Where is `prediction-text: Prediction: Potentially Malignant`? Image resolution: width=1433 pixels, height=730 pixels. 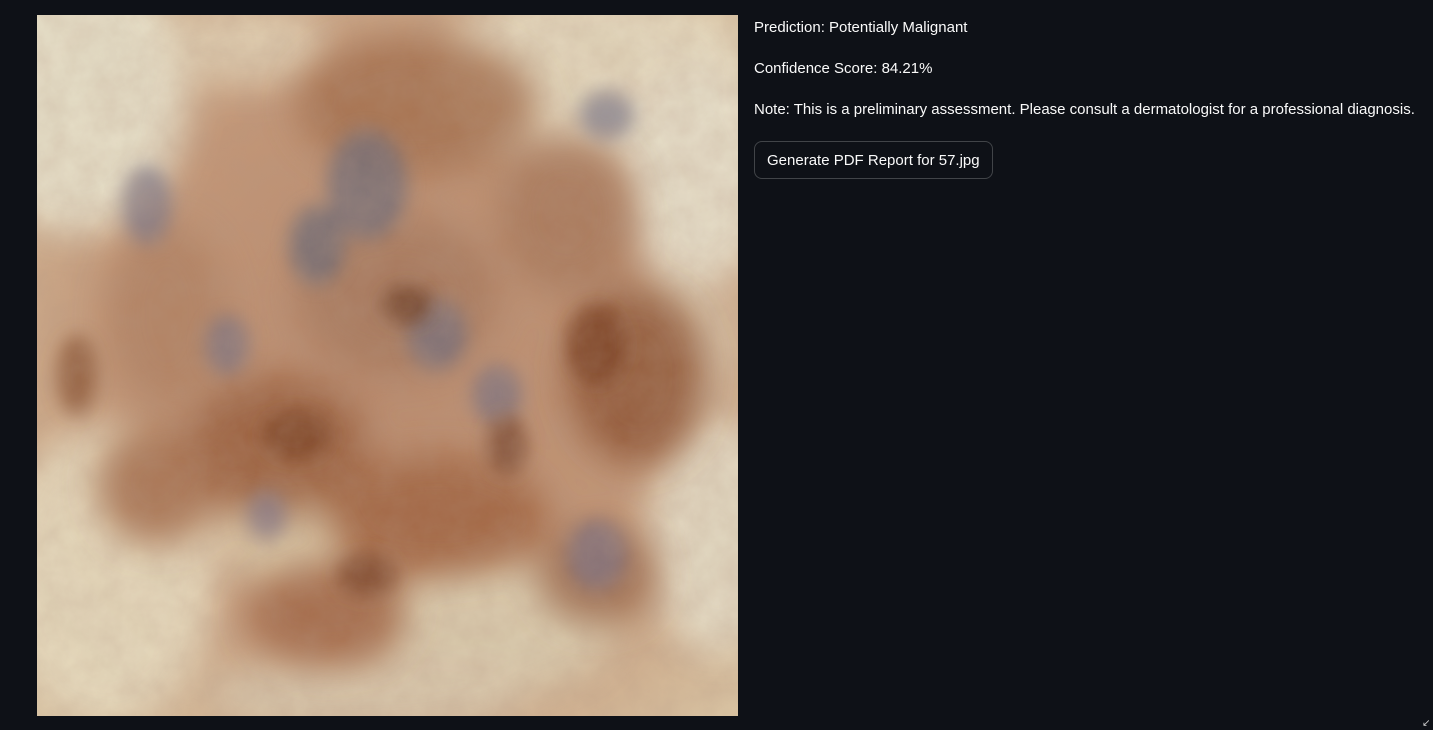 prediction-text: Prediction: Potentially Malignant is located at coordinates (861, 27).